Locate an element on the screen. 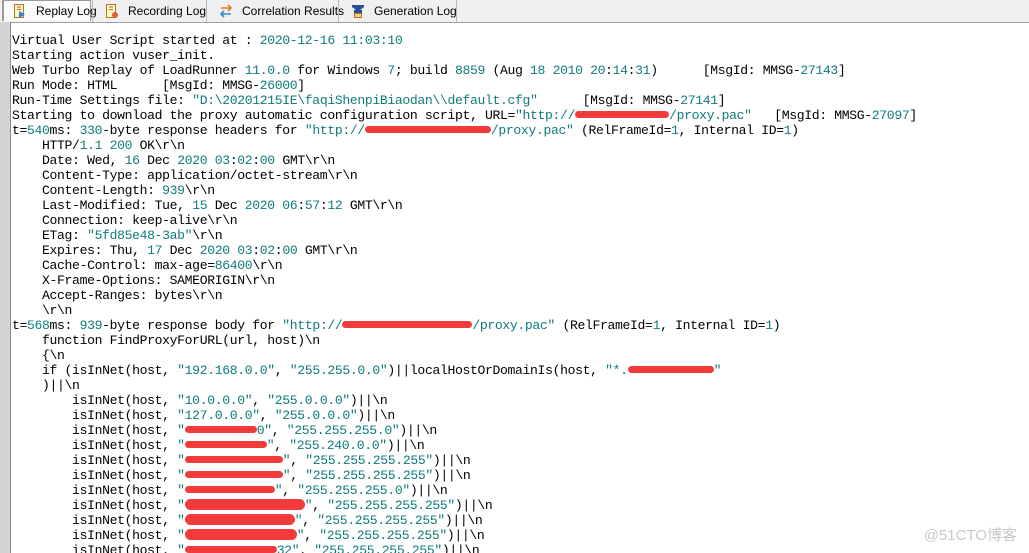 This screenshot has height=553, width=1029. log-line: ETag: "5fd85e48-3ab"\r\n is located at coordinates (117, 235).